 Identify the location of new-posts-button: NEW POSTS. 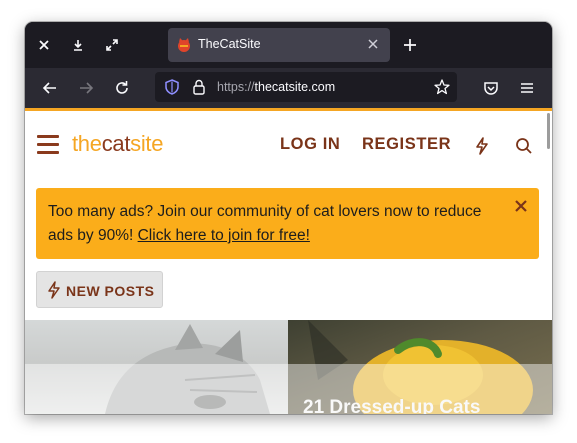
(99, 289).